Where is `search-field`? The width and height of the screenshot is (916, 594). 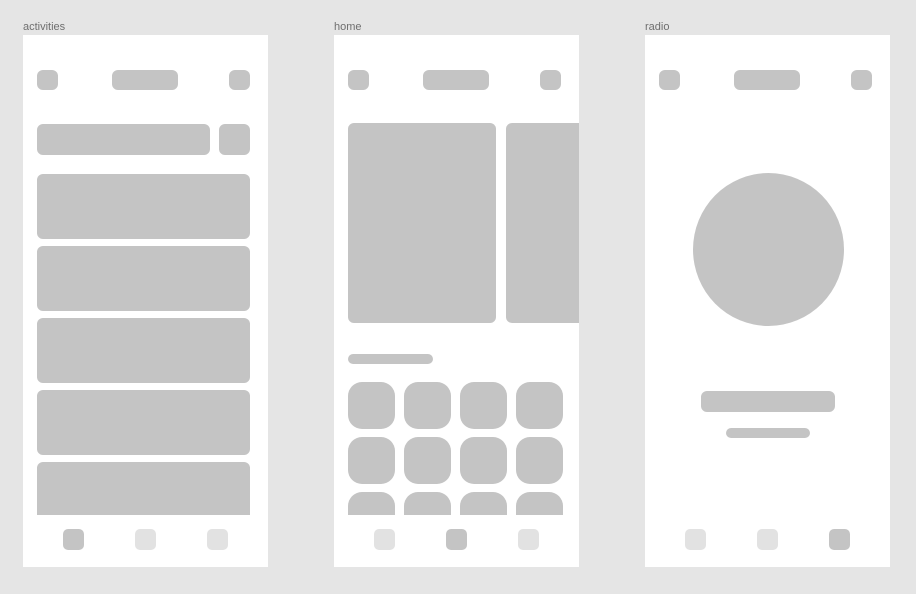 search-field is located at coordinates (123, 139).